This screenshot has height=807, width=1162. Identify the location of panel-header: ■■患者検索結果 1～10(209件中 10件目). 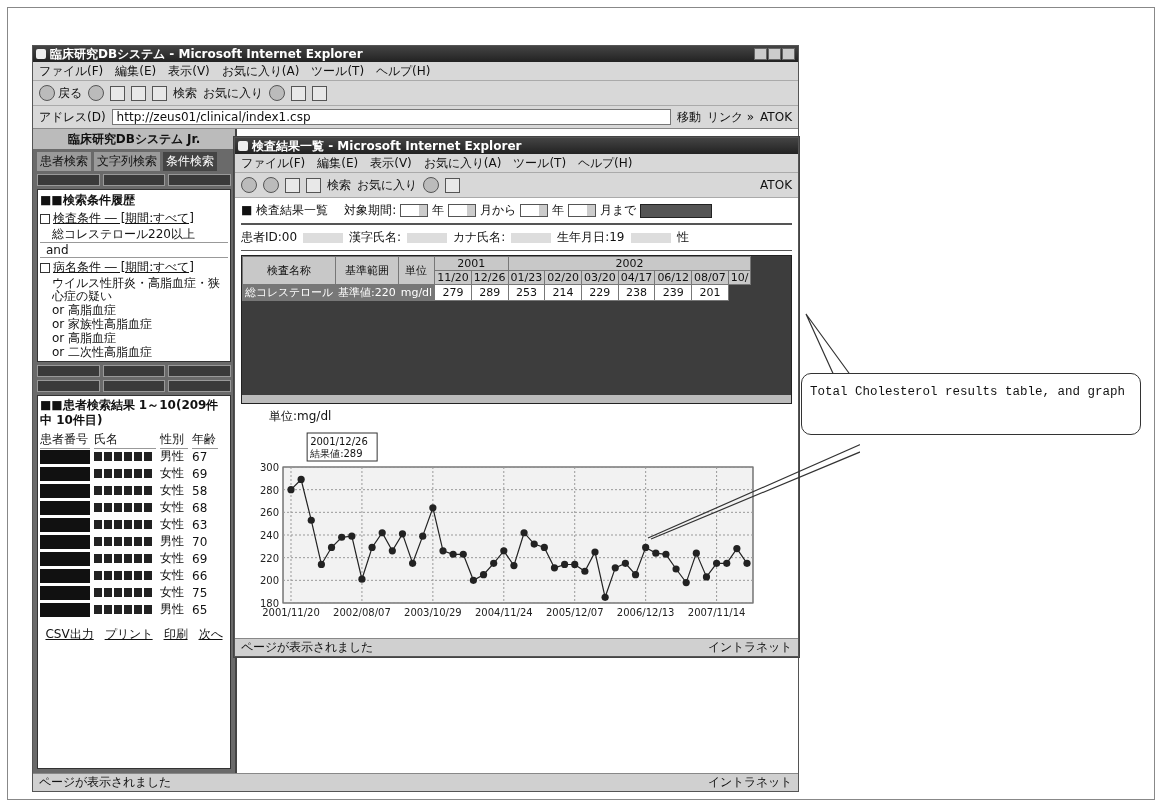
(130, 413).